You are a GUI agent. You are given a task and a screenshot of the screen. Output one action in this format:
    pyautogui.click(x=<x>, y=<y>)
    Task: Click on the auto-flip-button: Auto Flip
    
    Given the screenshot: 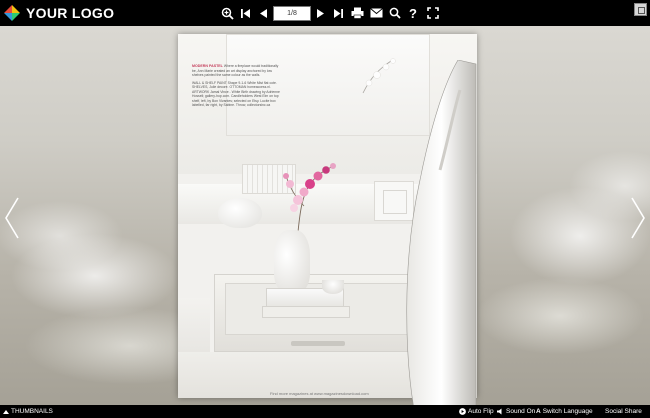 What is the action you would take?
    pyautogui.click(x=476, y=411)
    